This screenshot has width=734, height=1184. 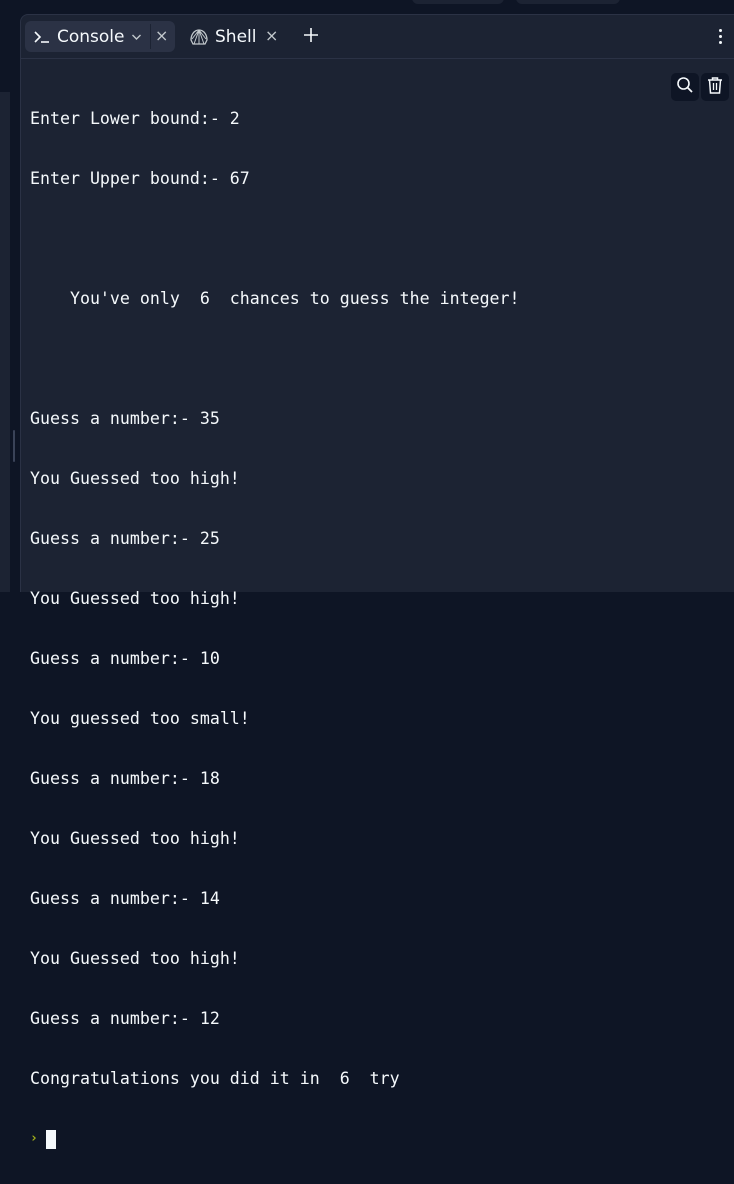 I want to click on console-line: Guess a number:- 14, so click(x=125, y=898).